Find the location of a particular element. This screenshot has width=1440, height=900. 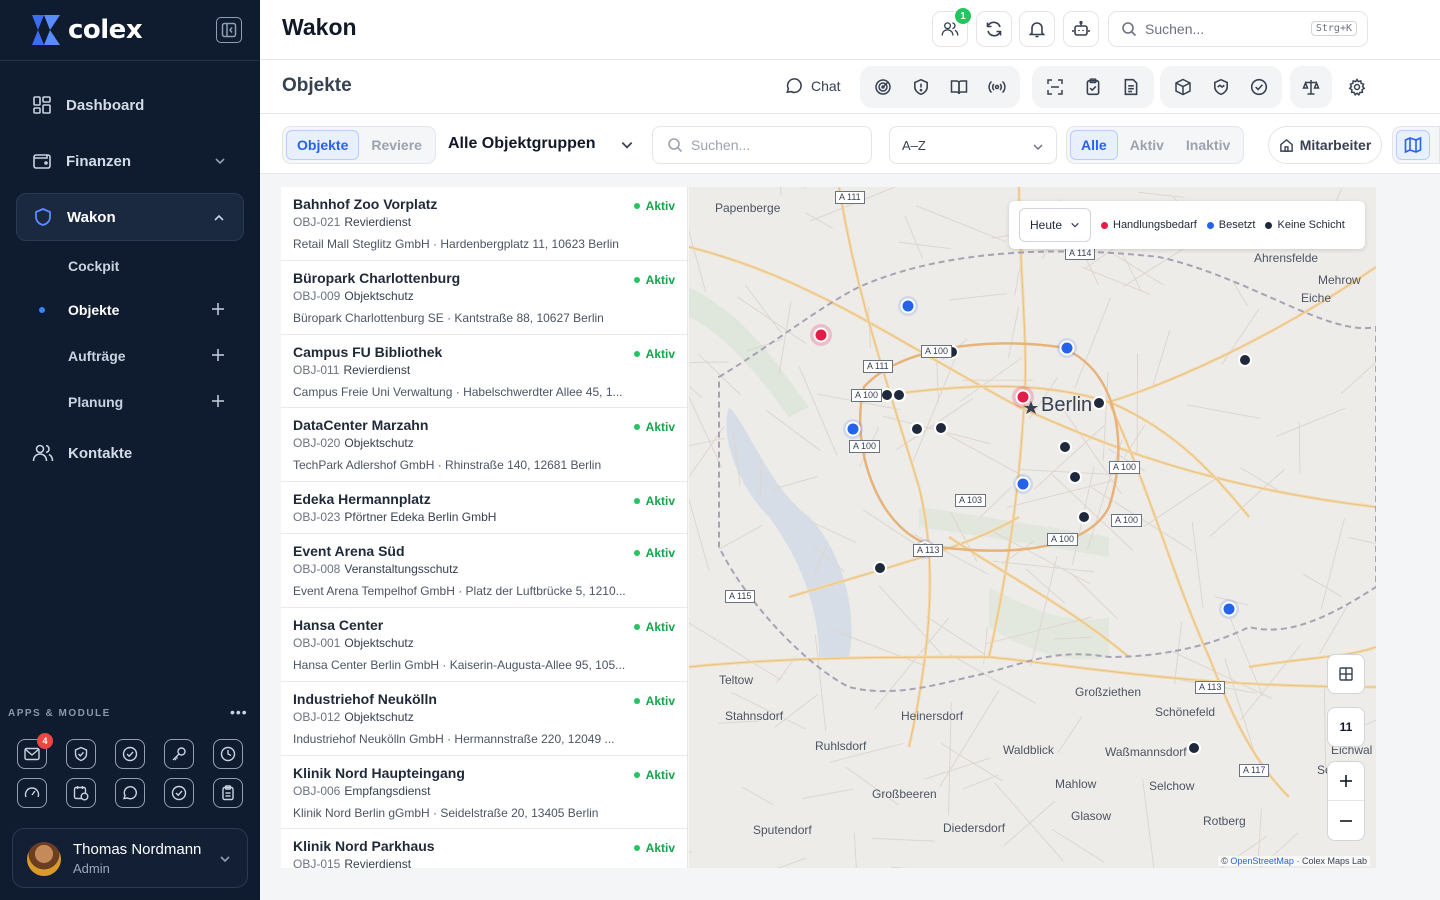

checklist-button is located at coordinates (1093, 87).